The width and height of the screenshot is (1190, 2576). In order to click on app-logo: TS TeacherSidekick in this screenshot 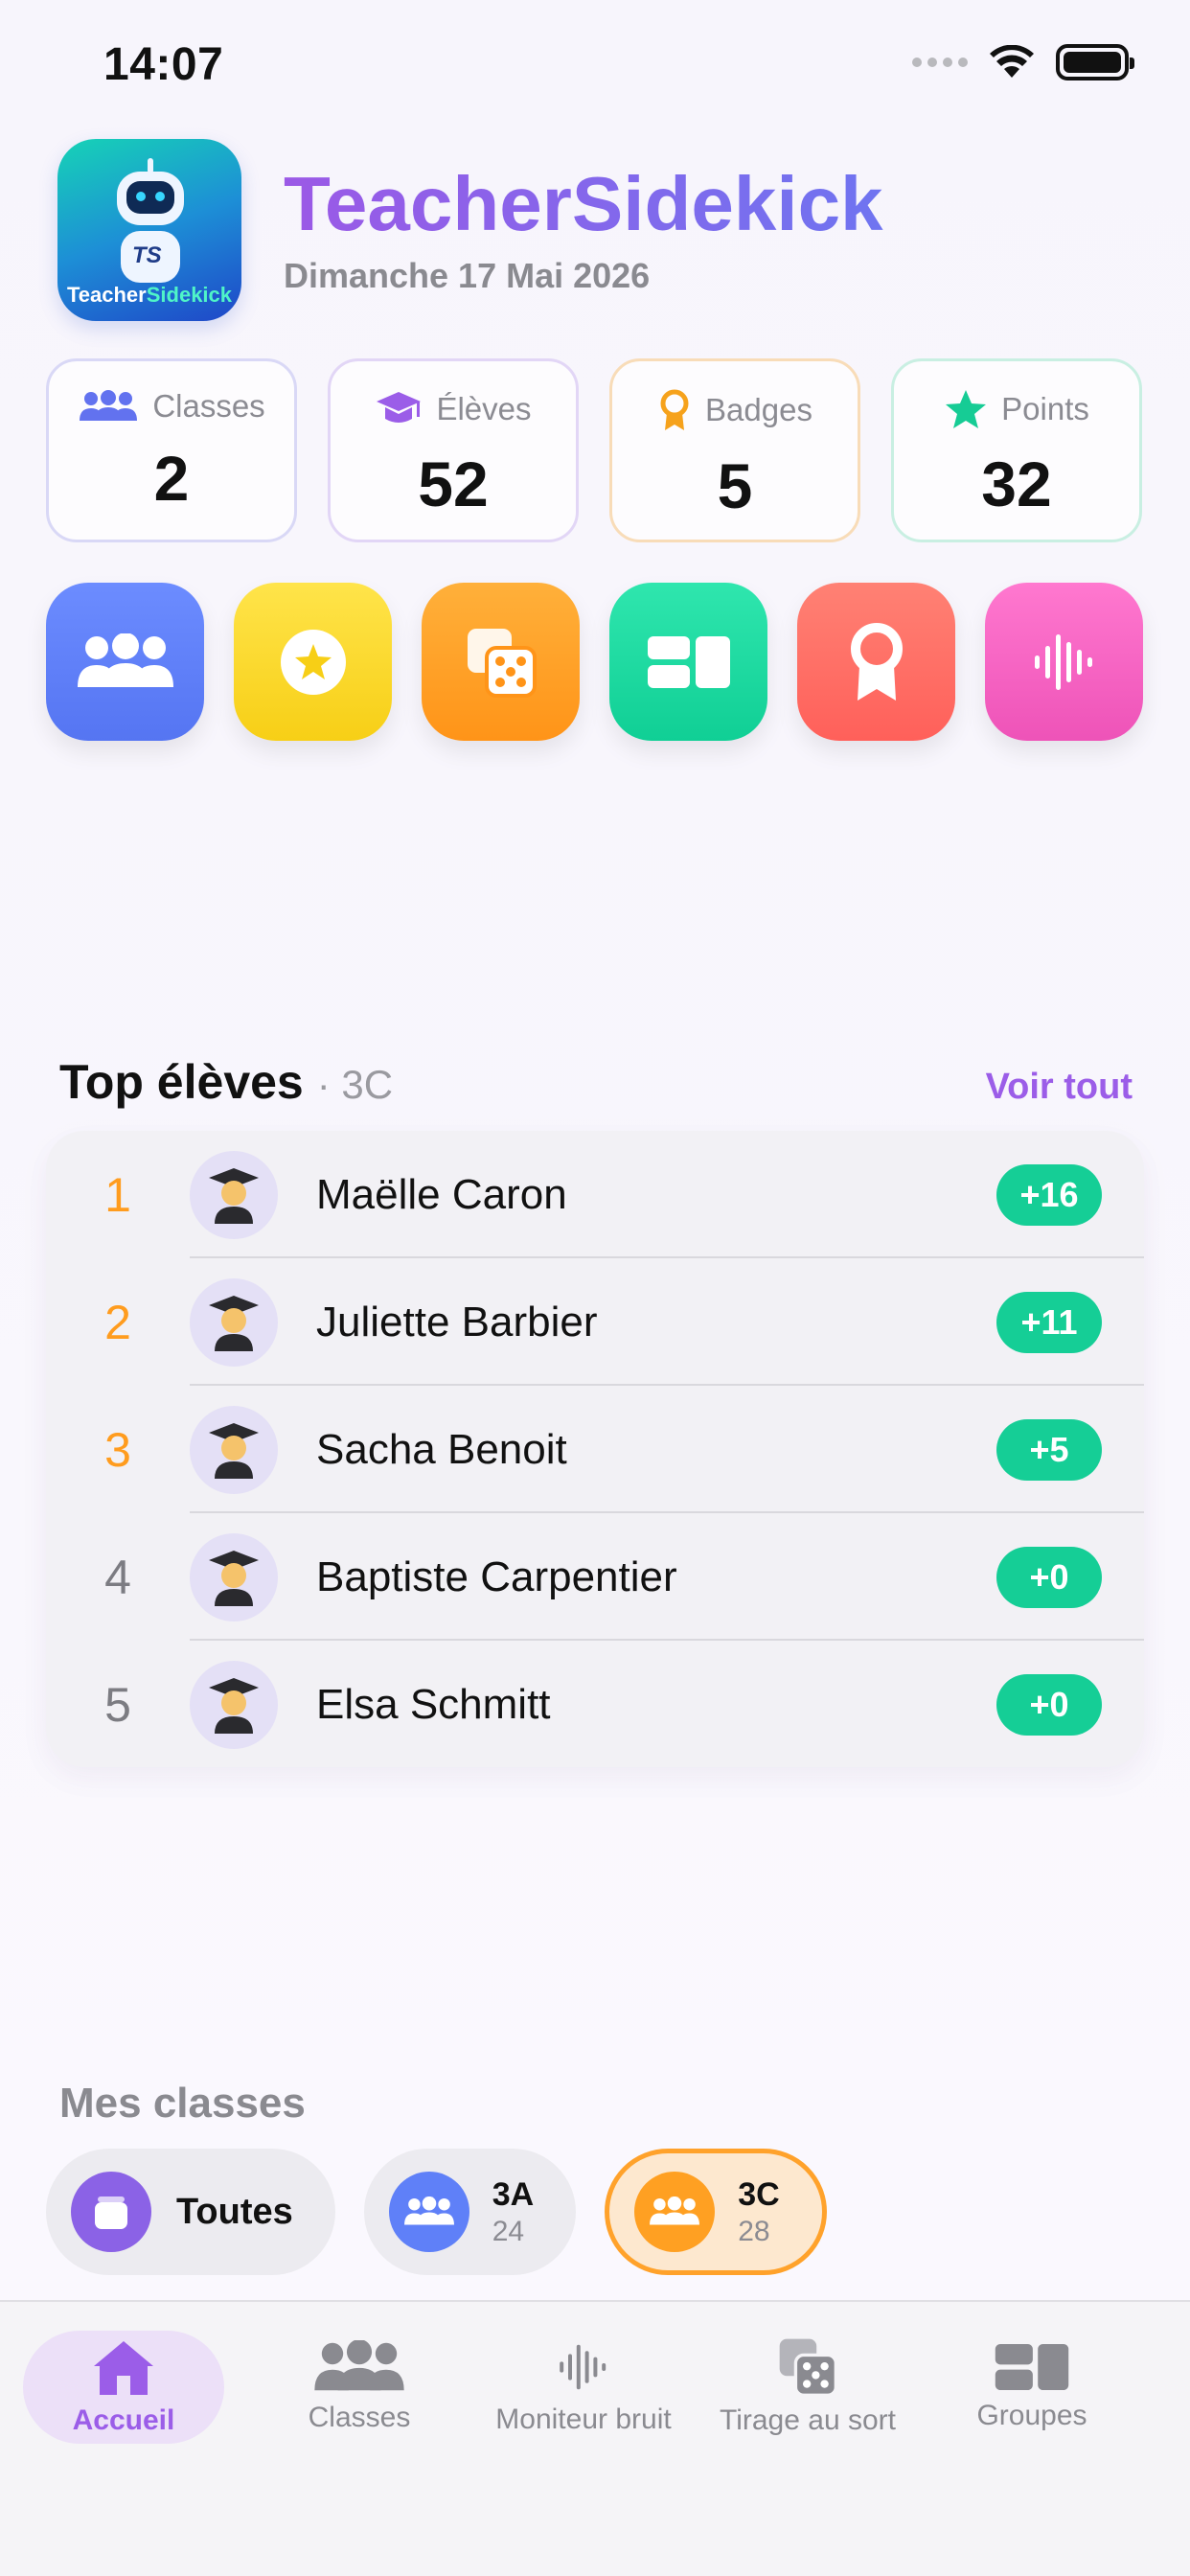, I will do `click(149, 230)`.